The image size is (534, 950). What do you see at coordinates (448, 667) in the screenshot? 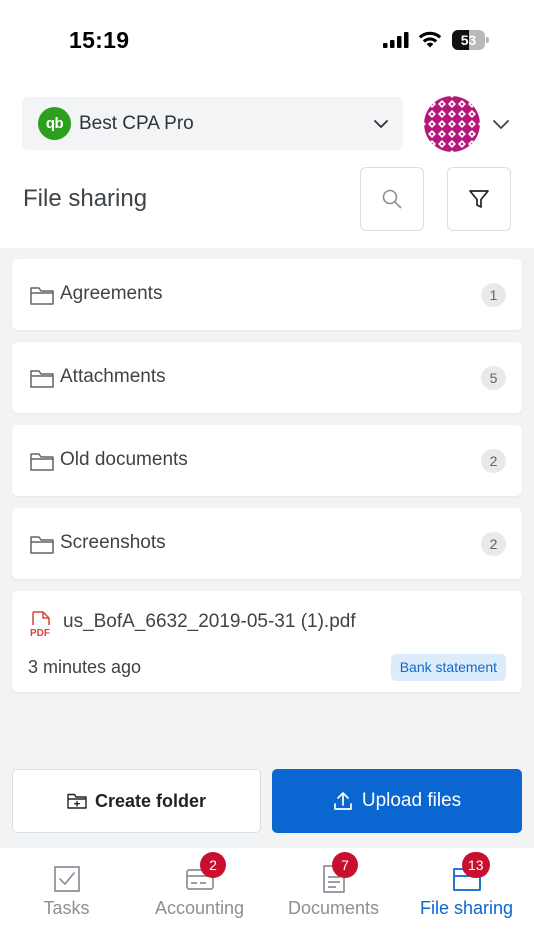
I see `file-tag-badge: Bank statement` at bounding box center [448, 667].